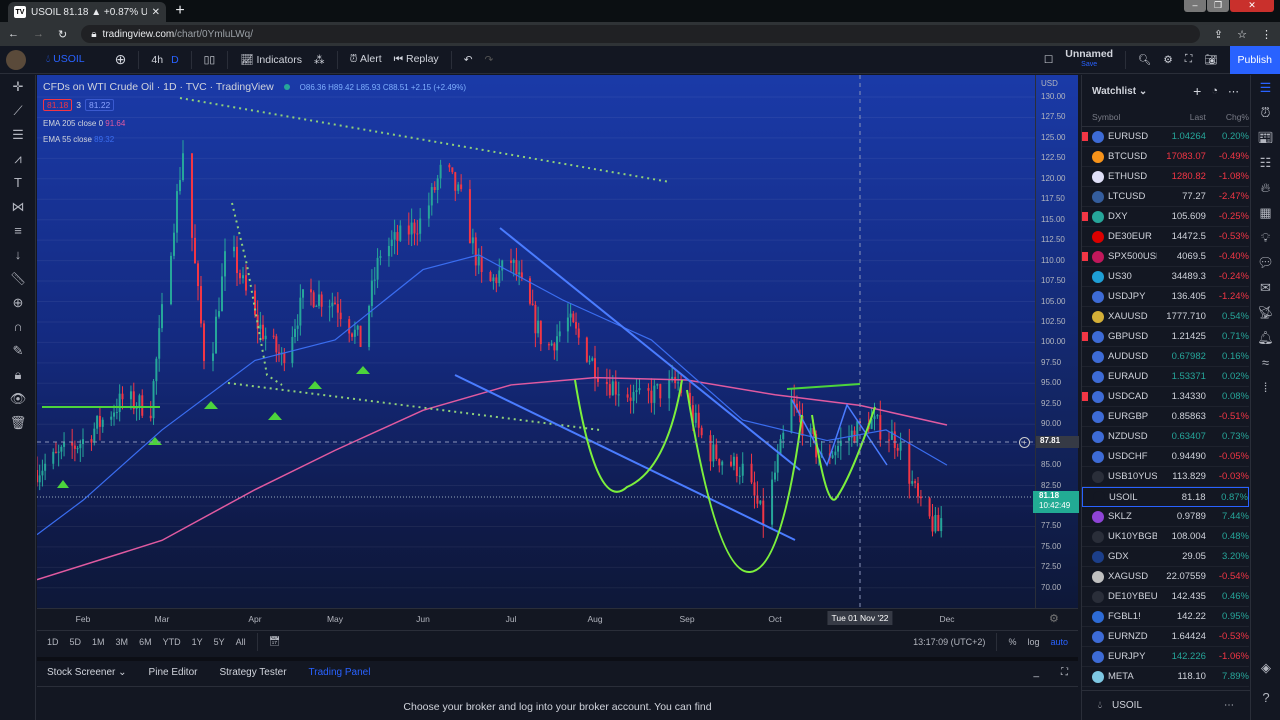 The image size is (1280, 720). Describe the element at coordinates (1218, 6) in the screenshot. I see `maximize-button: ❐` at that location.